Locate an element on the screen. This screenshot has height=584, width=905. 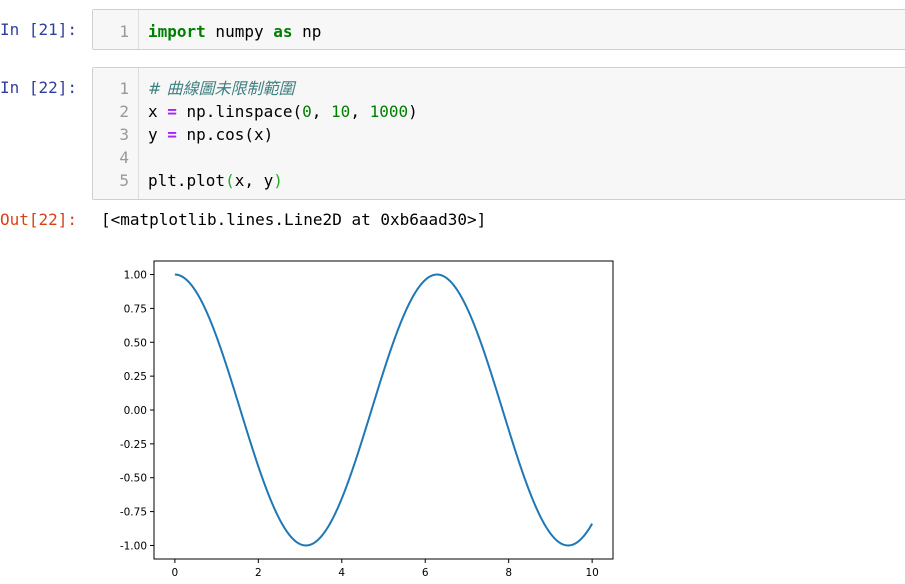
y-tick-label: 0.25 is located at coordinates (135, 377).